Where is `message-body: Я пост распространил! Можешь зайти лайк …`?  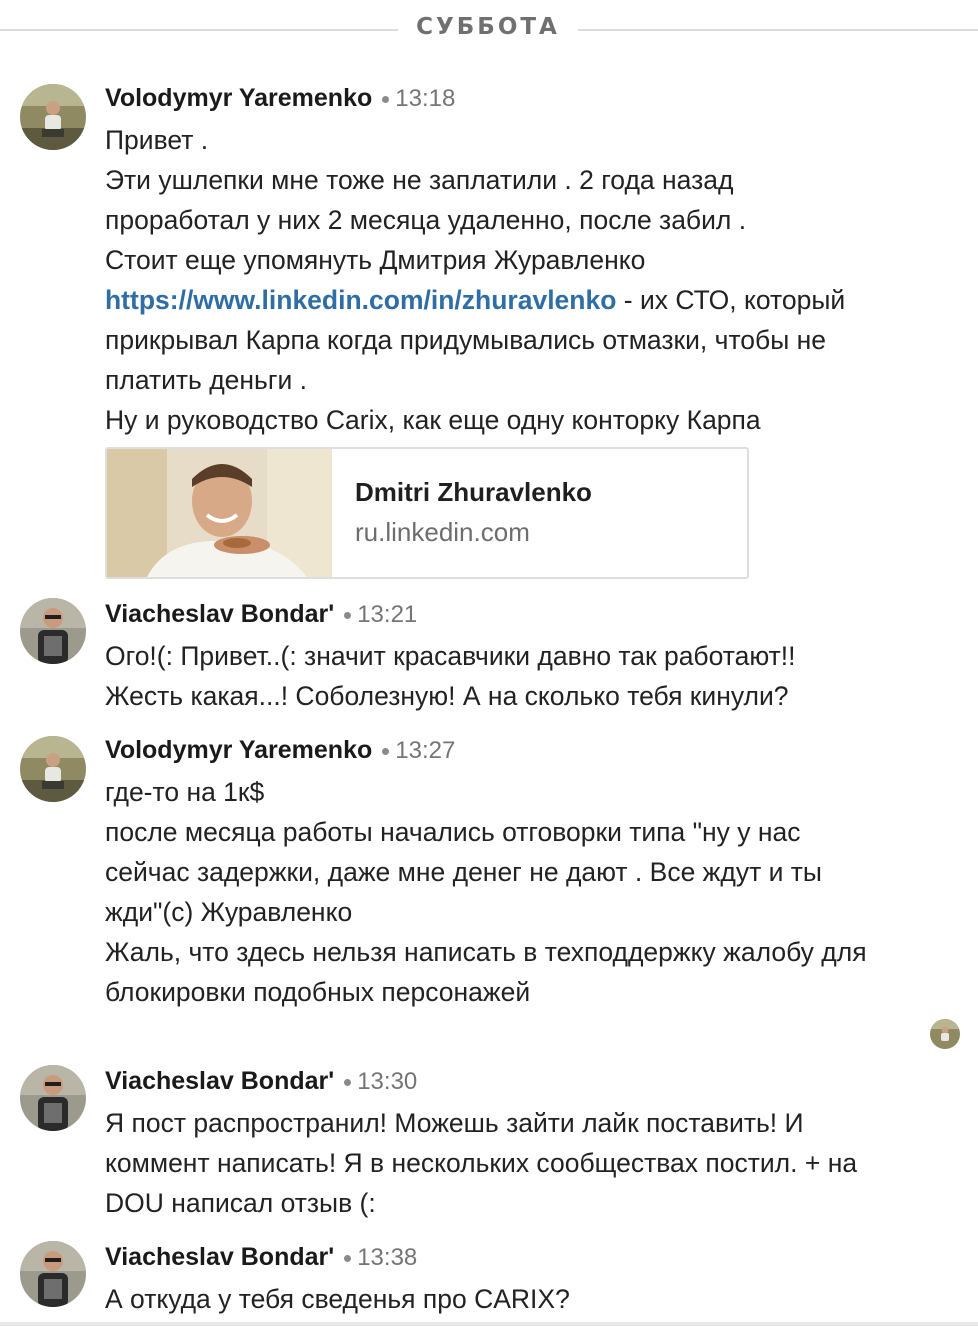
message-body: Я пост распространил! Можешь зайти лайк … is located at coordinates (535, 1163).